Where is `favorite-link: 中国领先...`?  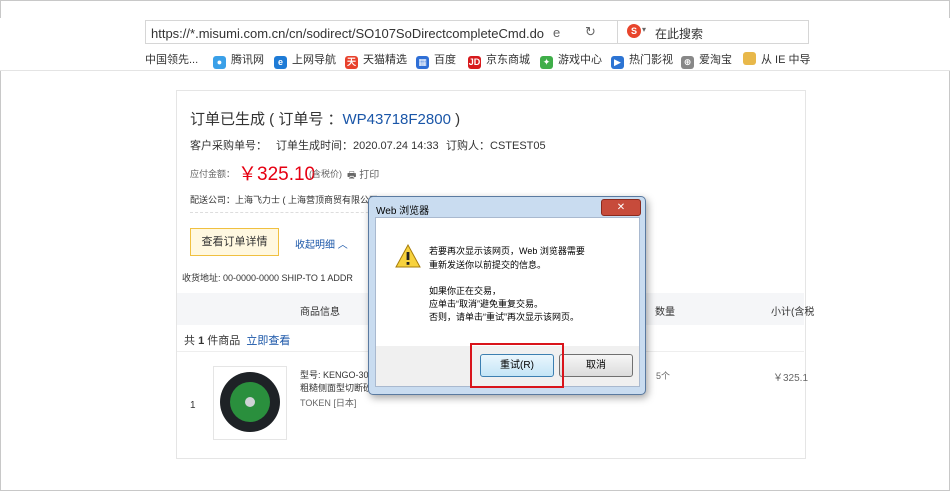 favorite-link: 中国领先... is located at coordinates (171, 59).